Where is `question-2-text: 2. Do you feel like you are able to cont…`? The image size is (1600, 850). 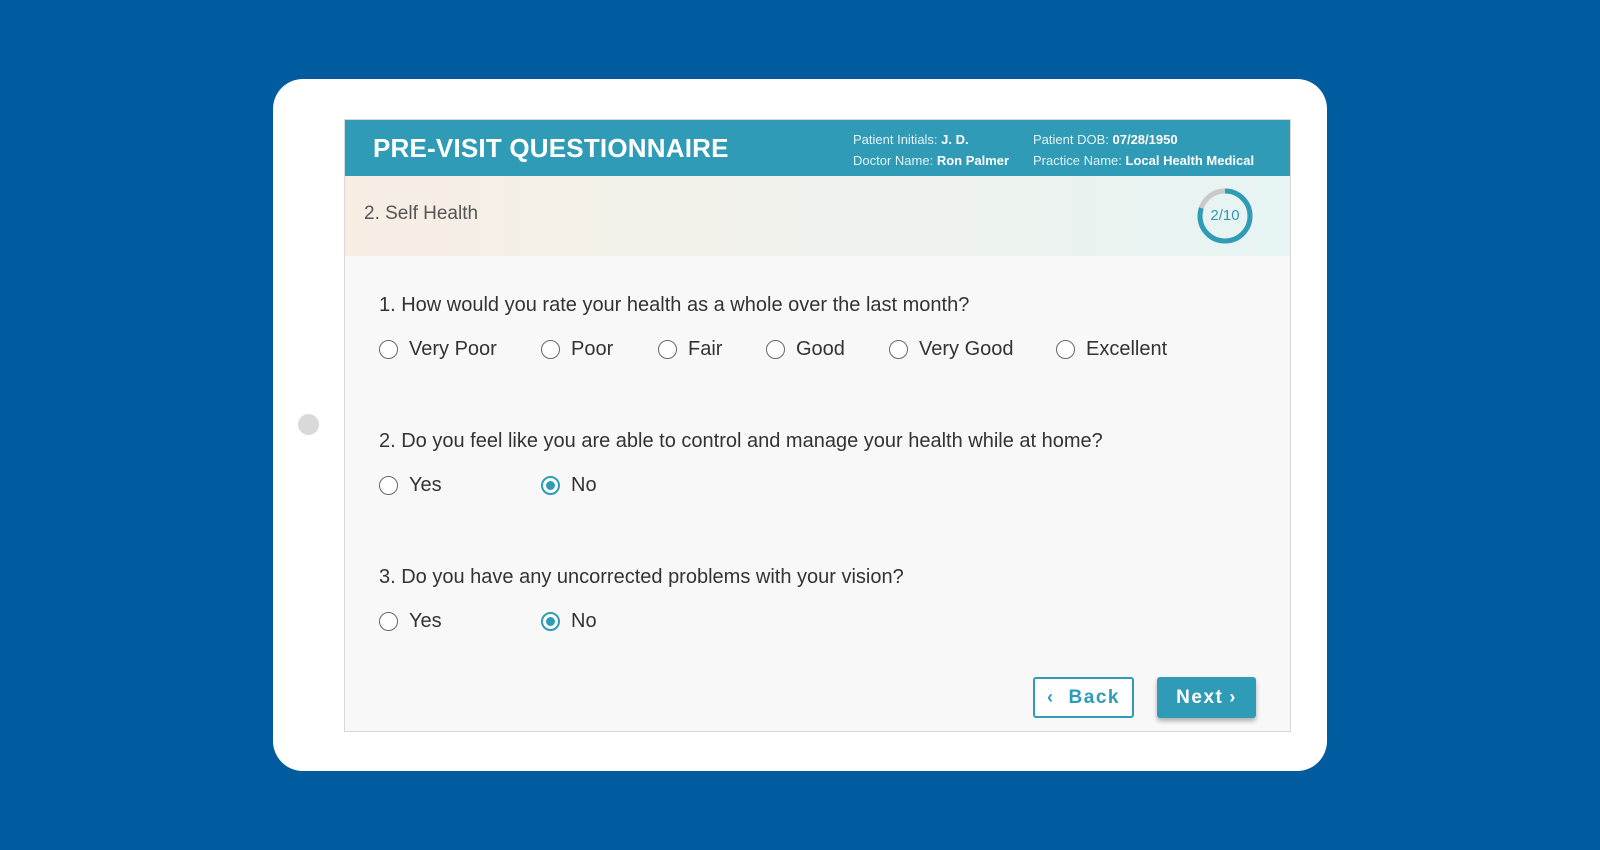 question-2-text: 2. Do you feel like you are able to cont… is located at coordinates (741, 441).